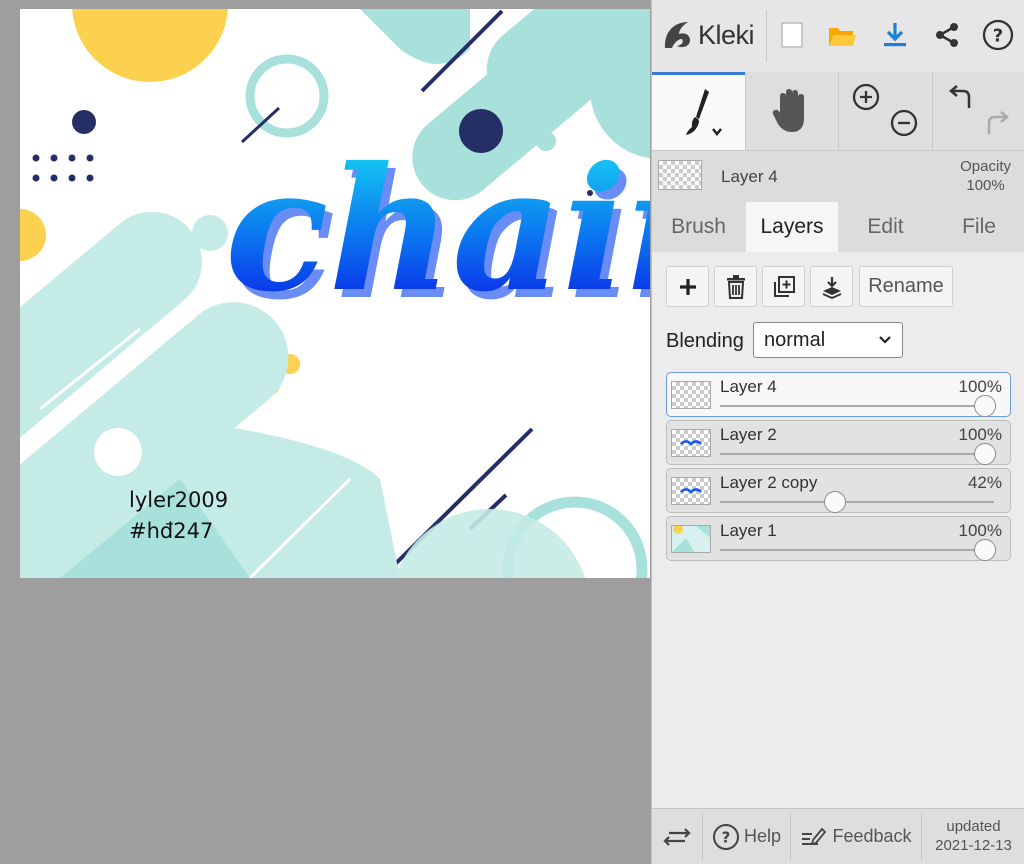 The width and height of the screenshot is (1024, 864). I want to click on download-icon, so click(895, 35).